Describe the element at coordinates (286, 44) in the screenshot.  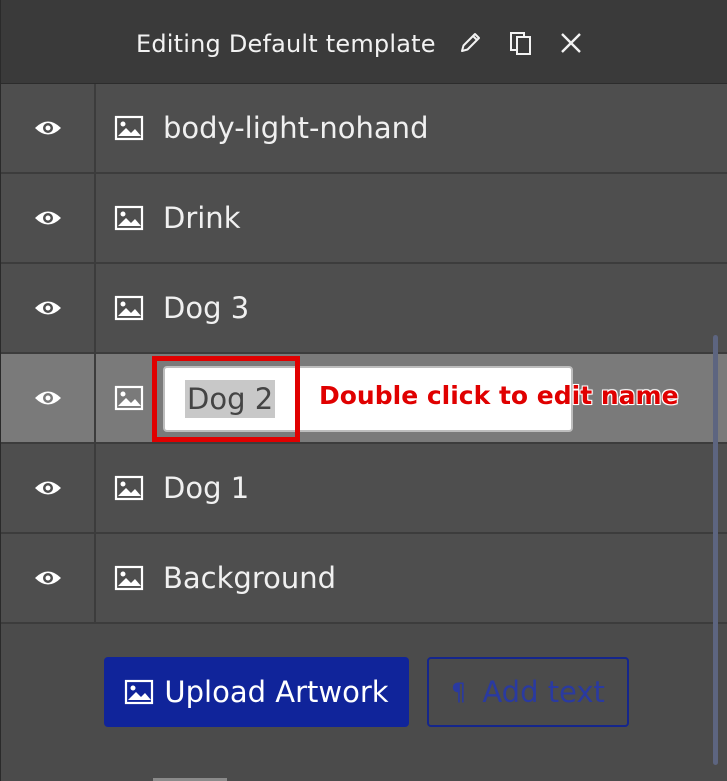
I see `panel-title: Editing Default template` at that location.